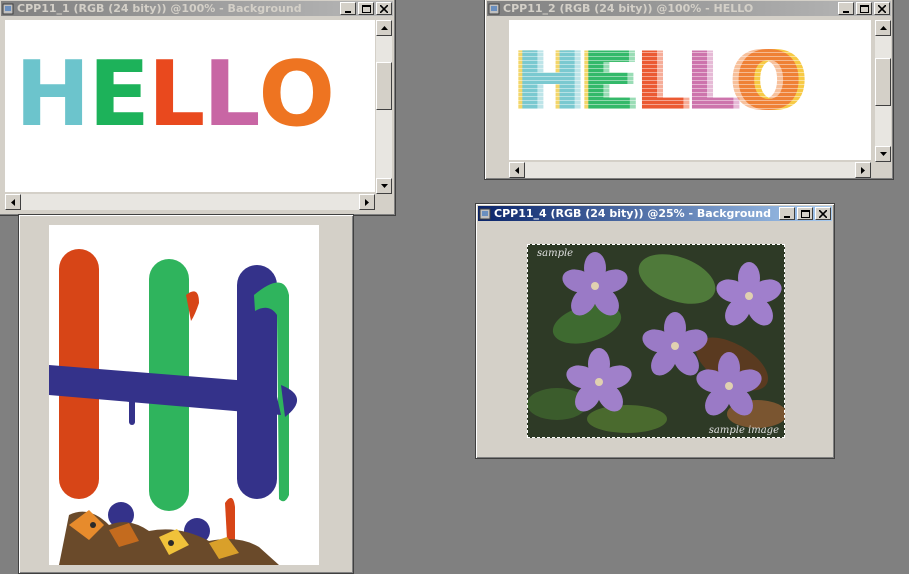  Describe the element at coordinates (297, 94) in the screenshot. I see `hello-letter-o: O` at that location.